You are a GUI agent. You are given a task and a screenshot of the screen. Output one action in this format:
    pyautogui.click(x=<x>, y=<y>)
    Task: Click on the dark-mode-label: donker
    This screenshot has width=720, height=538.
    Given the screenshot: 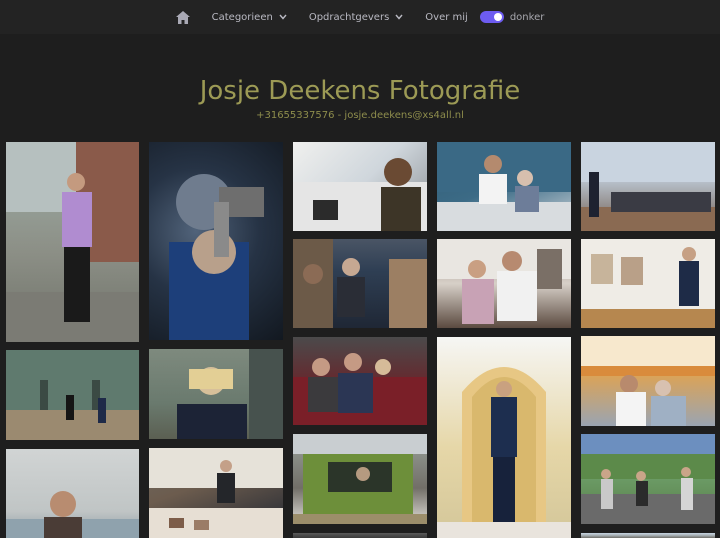 What is the action you would take?
    pyautogui.click(x=527, y=17)
    